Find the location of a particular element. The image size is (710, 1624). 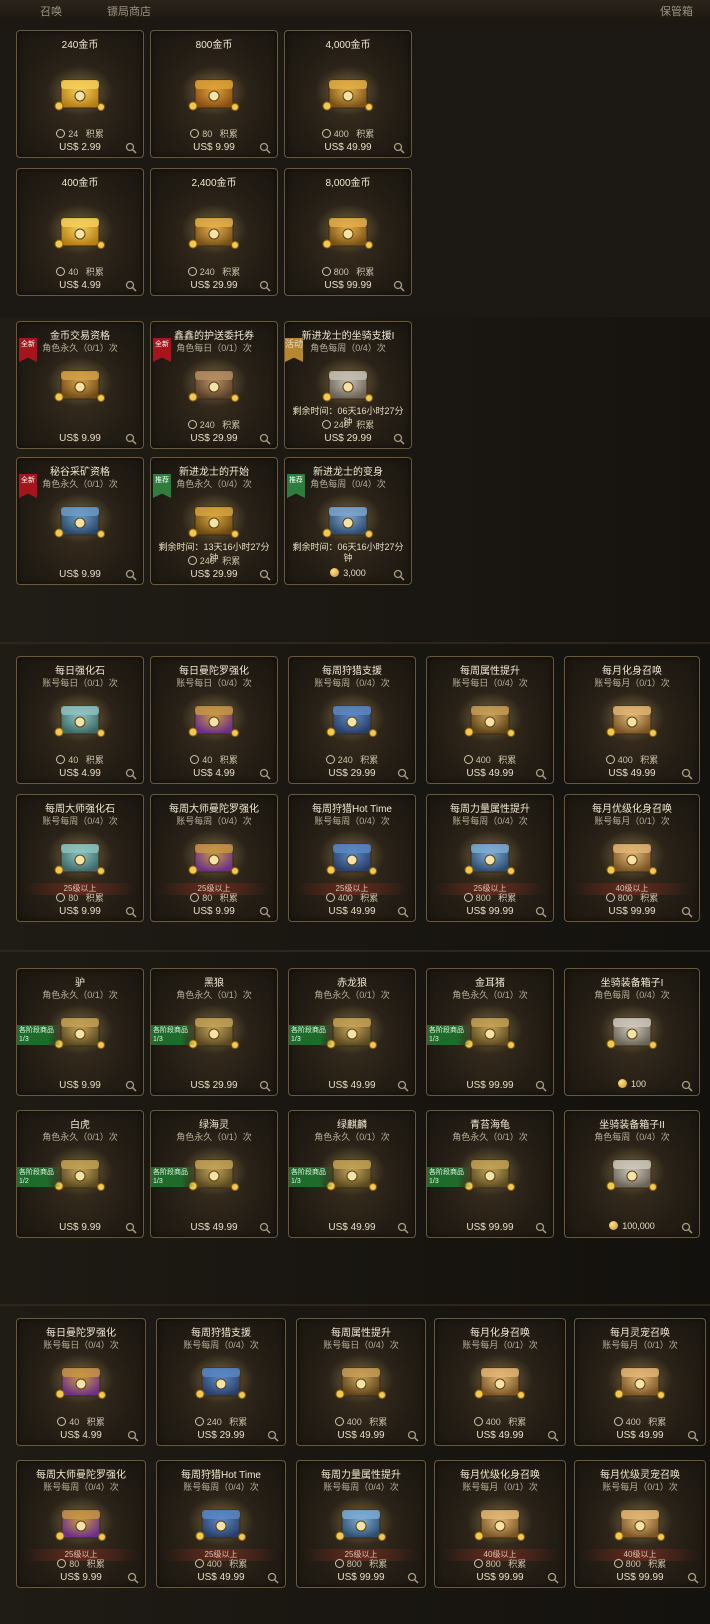

points-value: 800 is located at coordinates (341, 272).